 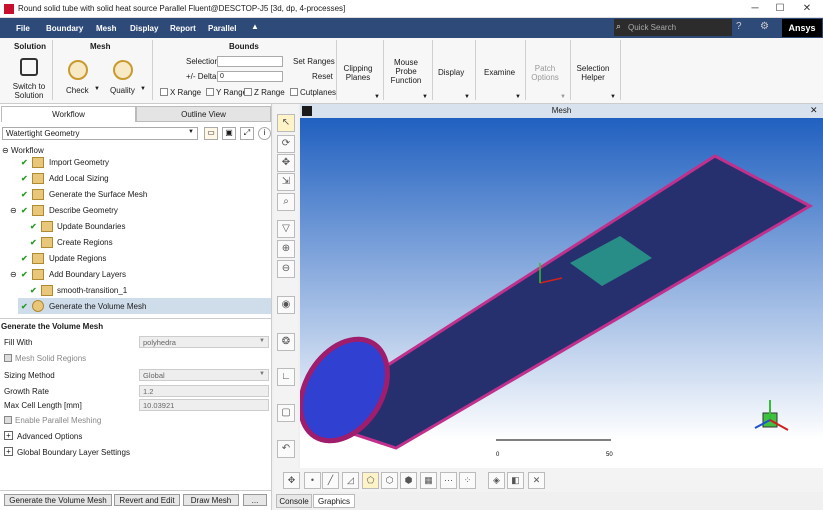 I want to click on zoom-icon: ⇲, so click(x=286, y=182).